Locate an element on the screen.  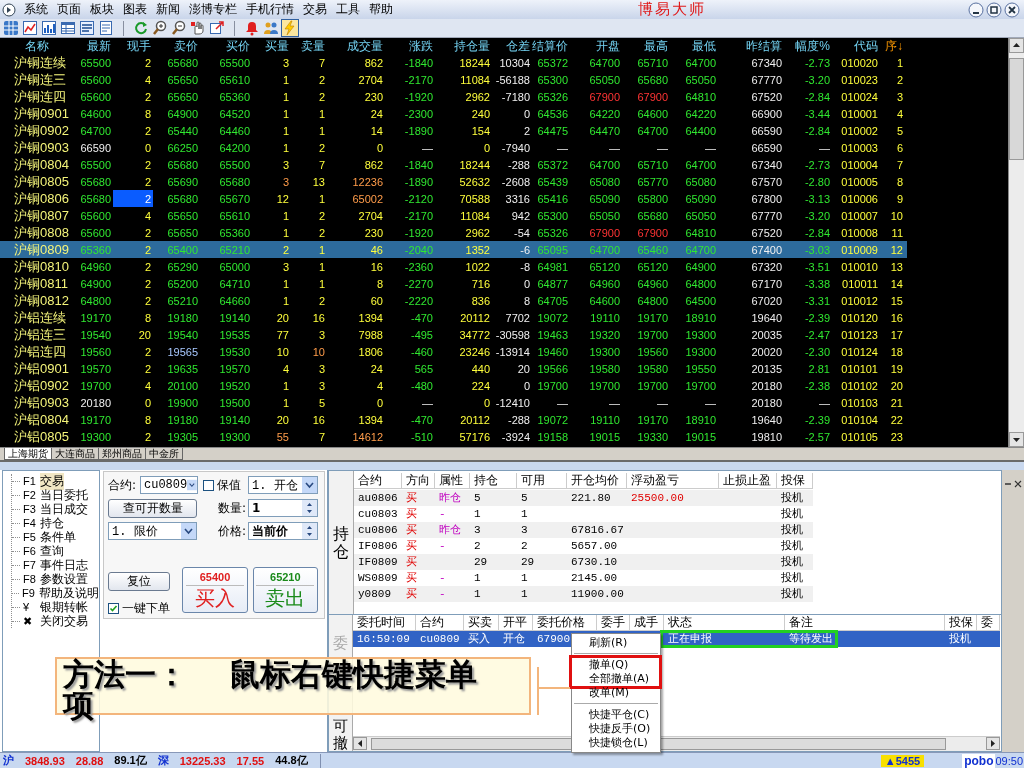
table-cell-text: -2.84 is located at coordinates (817, 232).